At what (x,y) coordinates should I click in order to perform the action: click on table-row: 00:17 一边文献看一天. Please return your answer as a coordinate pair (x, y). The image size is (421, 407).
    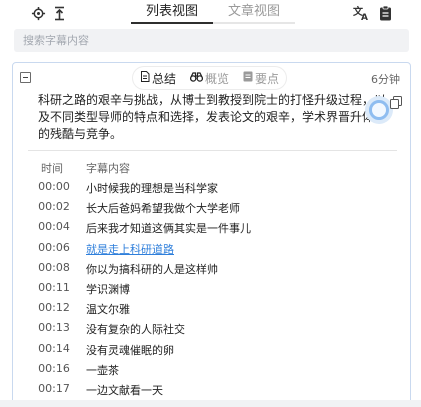
    Looking at the image, I should click on (211, 390).